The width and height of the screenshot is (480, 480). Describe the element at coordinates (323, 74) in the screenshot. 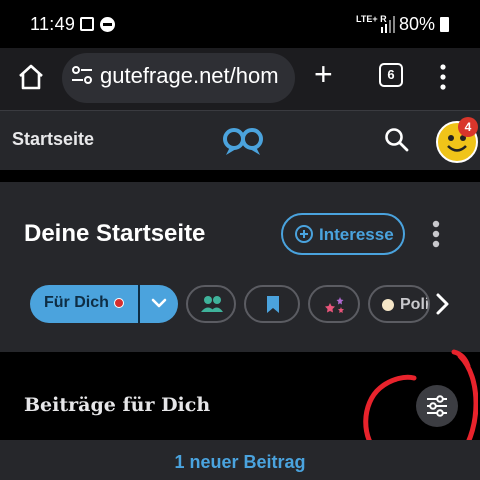

I see `new-tab-icon: +` at that location.